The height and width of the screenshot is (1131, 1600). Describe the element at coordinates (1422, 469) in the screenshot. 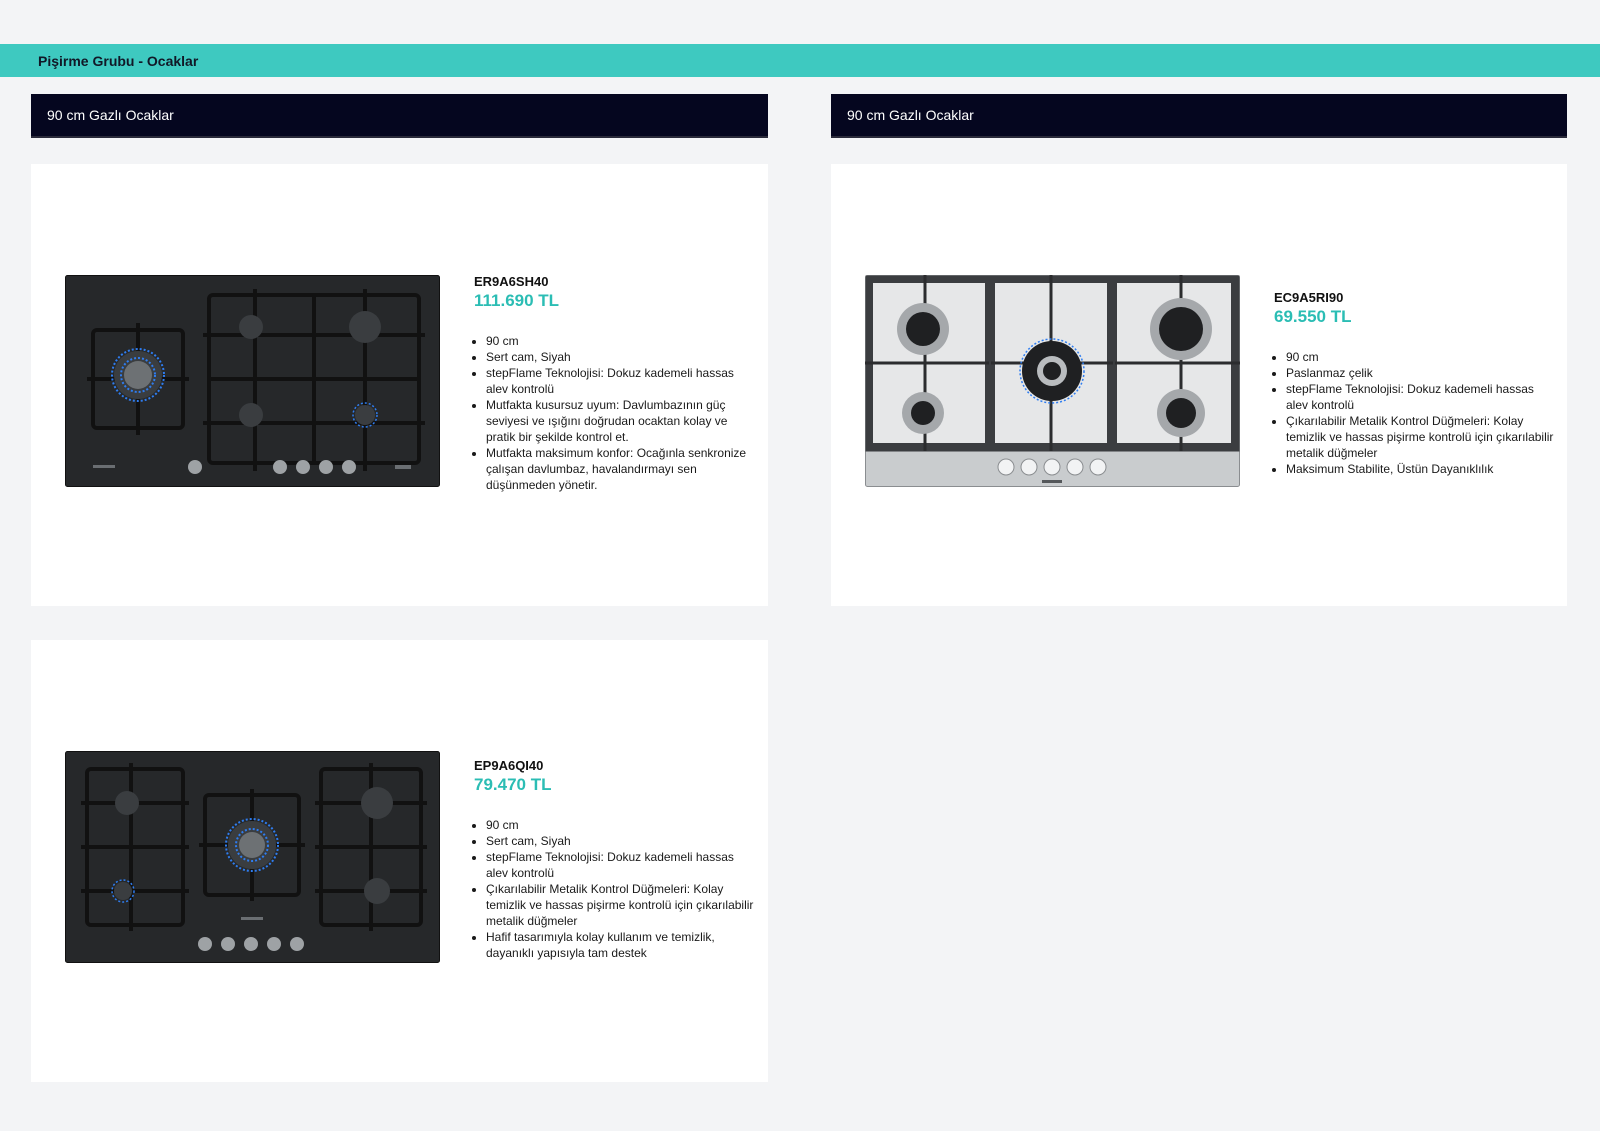

I see `feature-item: Maksimum Stabilite, Üstün Dayanıklılık` at that location.